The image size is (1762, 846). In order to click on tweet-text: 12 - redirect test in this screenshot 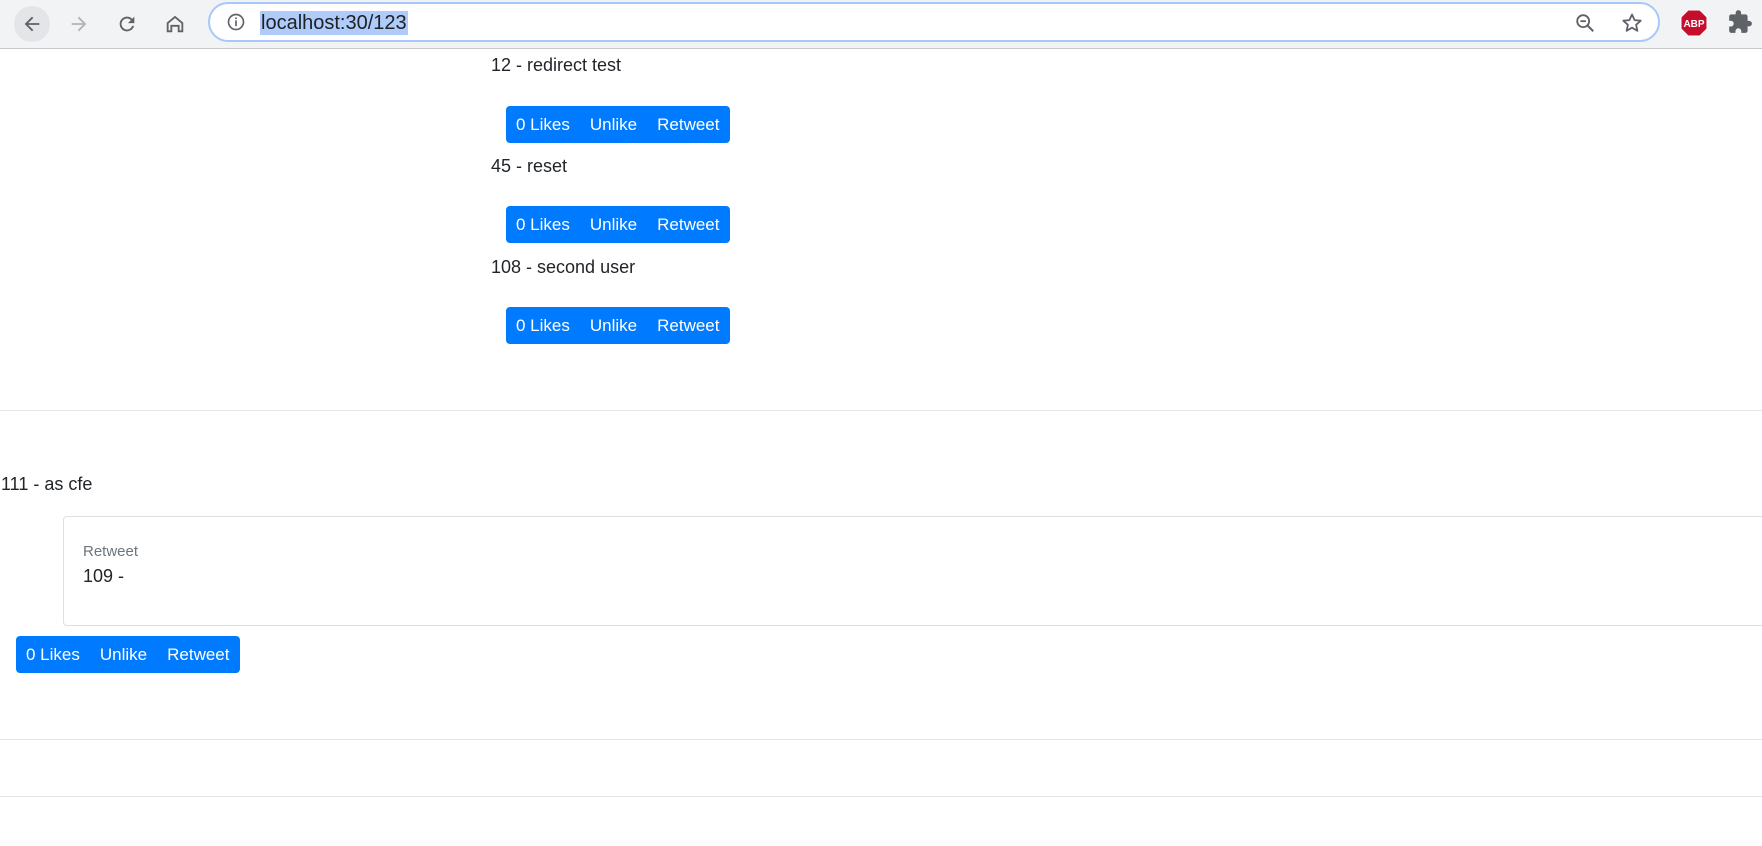, I will do `click(556, 65)`.